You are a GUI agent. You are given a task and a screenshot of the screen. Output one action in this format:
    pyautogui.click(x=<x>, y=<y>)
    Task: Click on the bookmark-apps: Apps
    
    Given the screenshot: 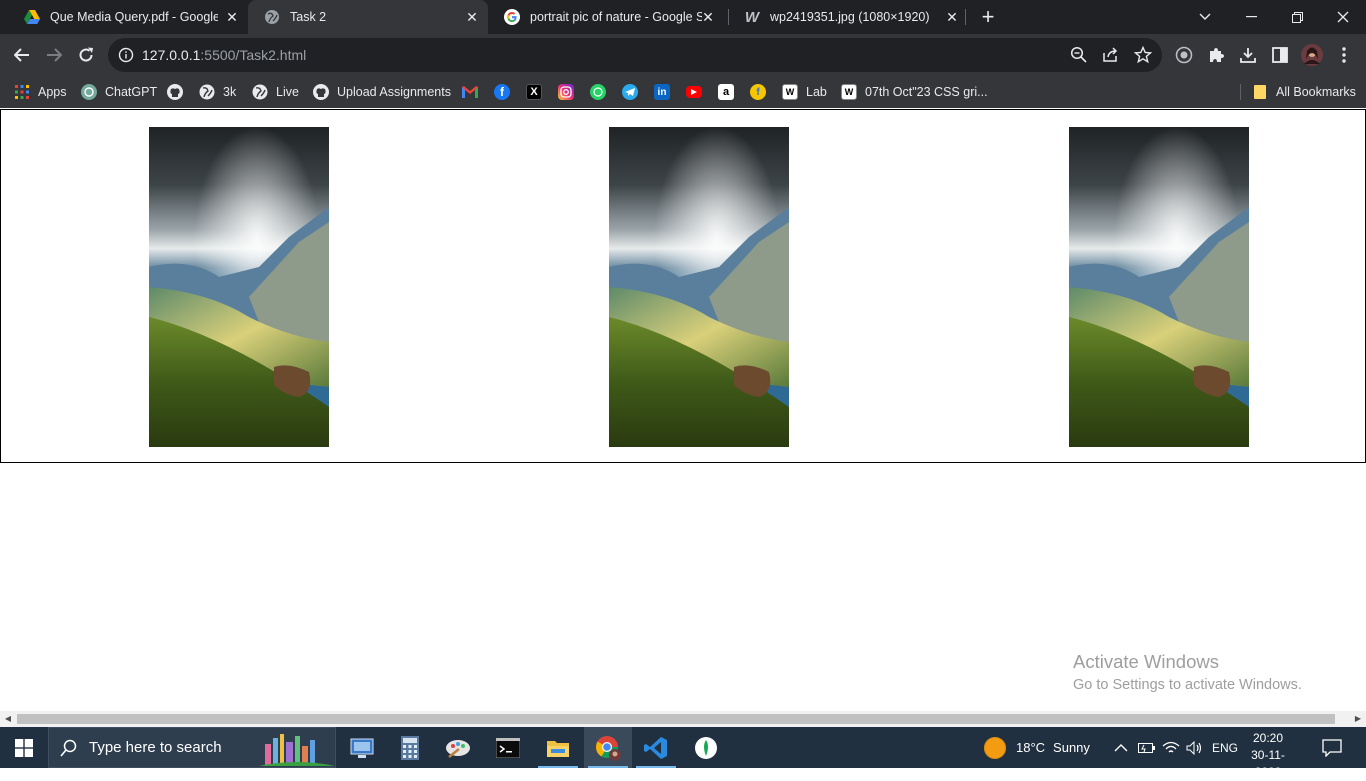 What is the action you would take?
    pyautogui.click(x=40, y=92)
    